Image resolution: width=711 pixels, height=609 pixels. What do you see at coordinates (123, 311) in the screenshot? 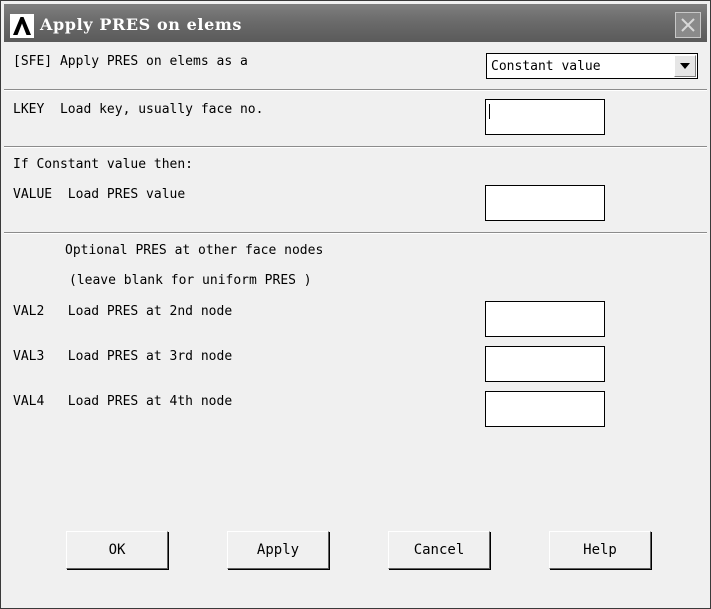
I see `val2-label: VAL2 Load PRES at 2nd node` at bounding box center [123, 311].